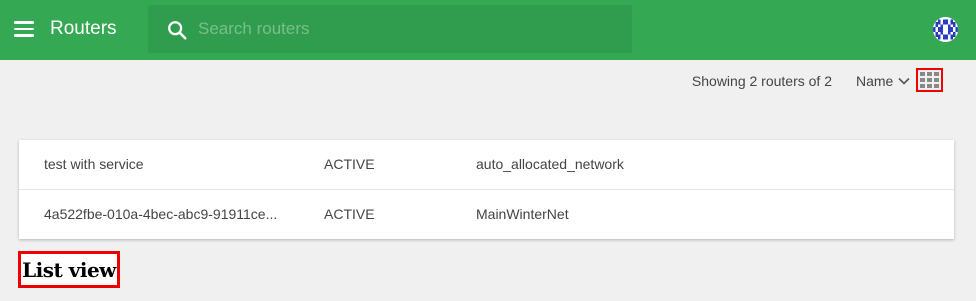 The width and height of the screenshot is (976, 301). What do you see at coordinates (761, 81) in the screenshot?
I see `result-count: Showing 2 routers of 2` at bounding box center [761, 81].